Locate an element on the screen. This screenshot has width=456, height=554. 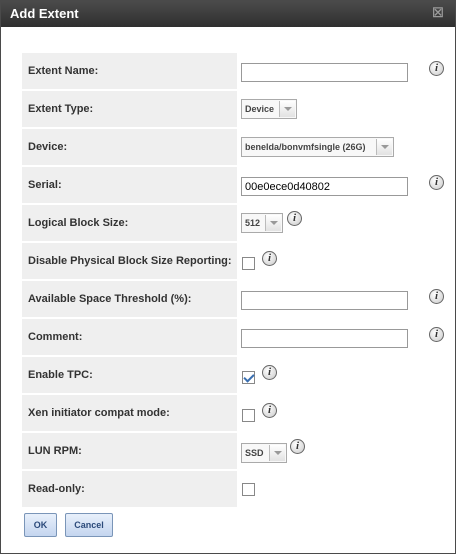
enable-tpc-label: Enable TPC: is located at coordinates (129, 375).